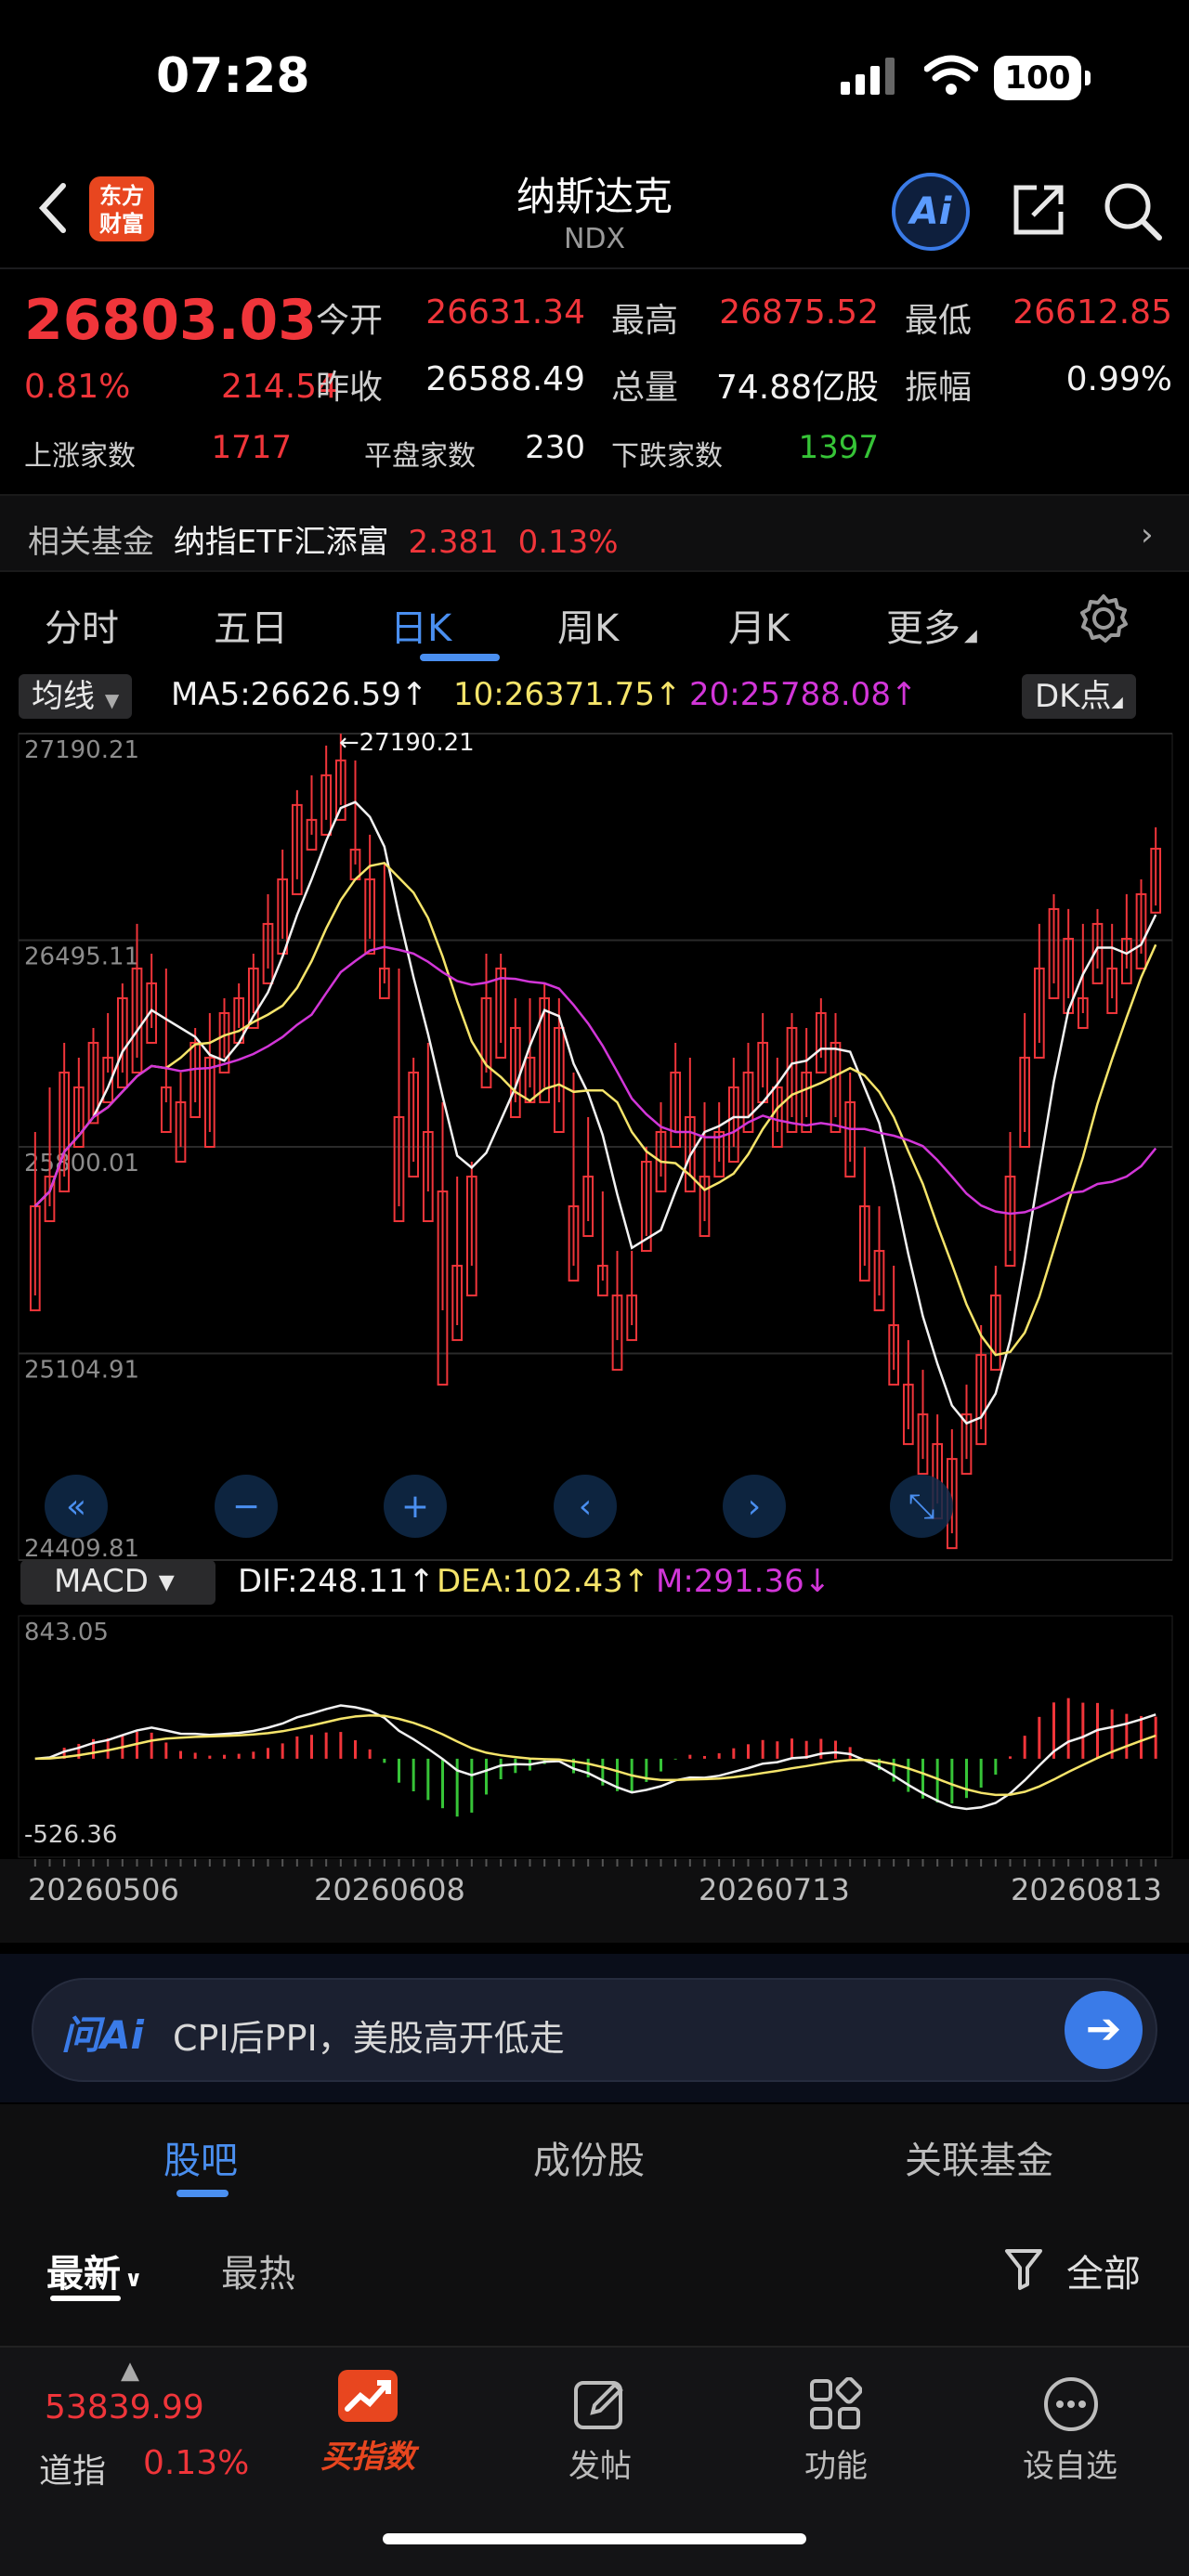  What do you see at coordinates (775, 1889) in the screenshot?
I see `date-tick-label: 20260713` at bounding box center [775, 1889].